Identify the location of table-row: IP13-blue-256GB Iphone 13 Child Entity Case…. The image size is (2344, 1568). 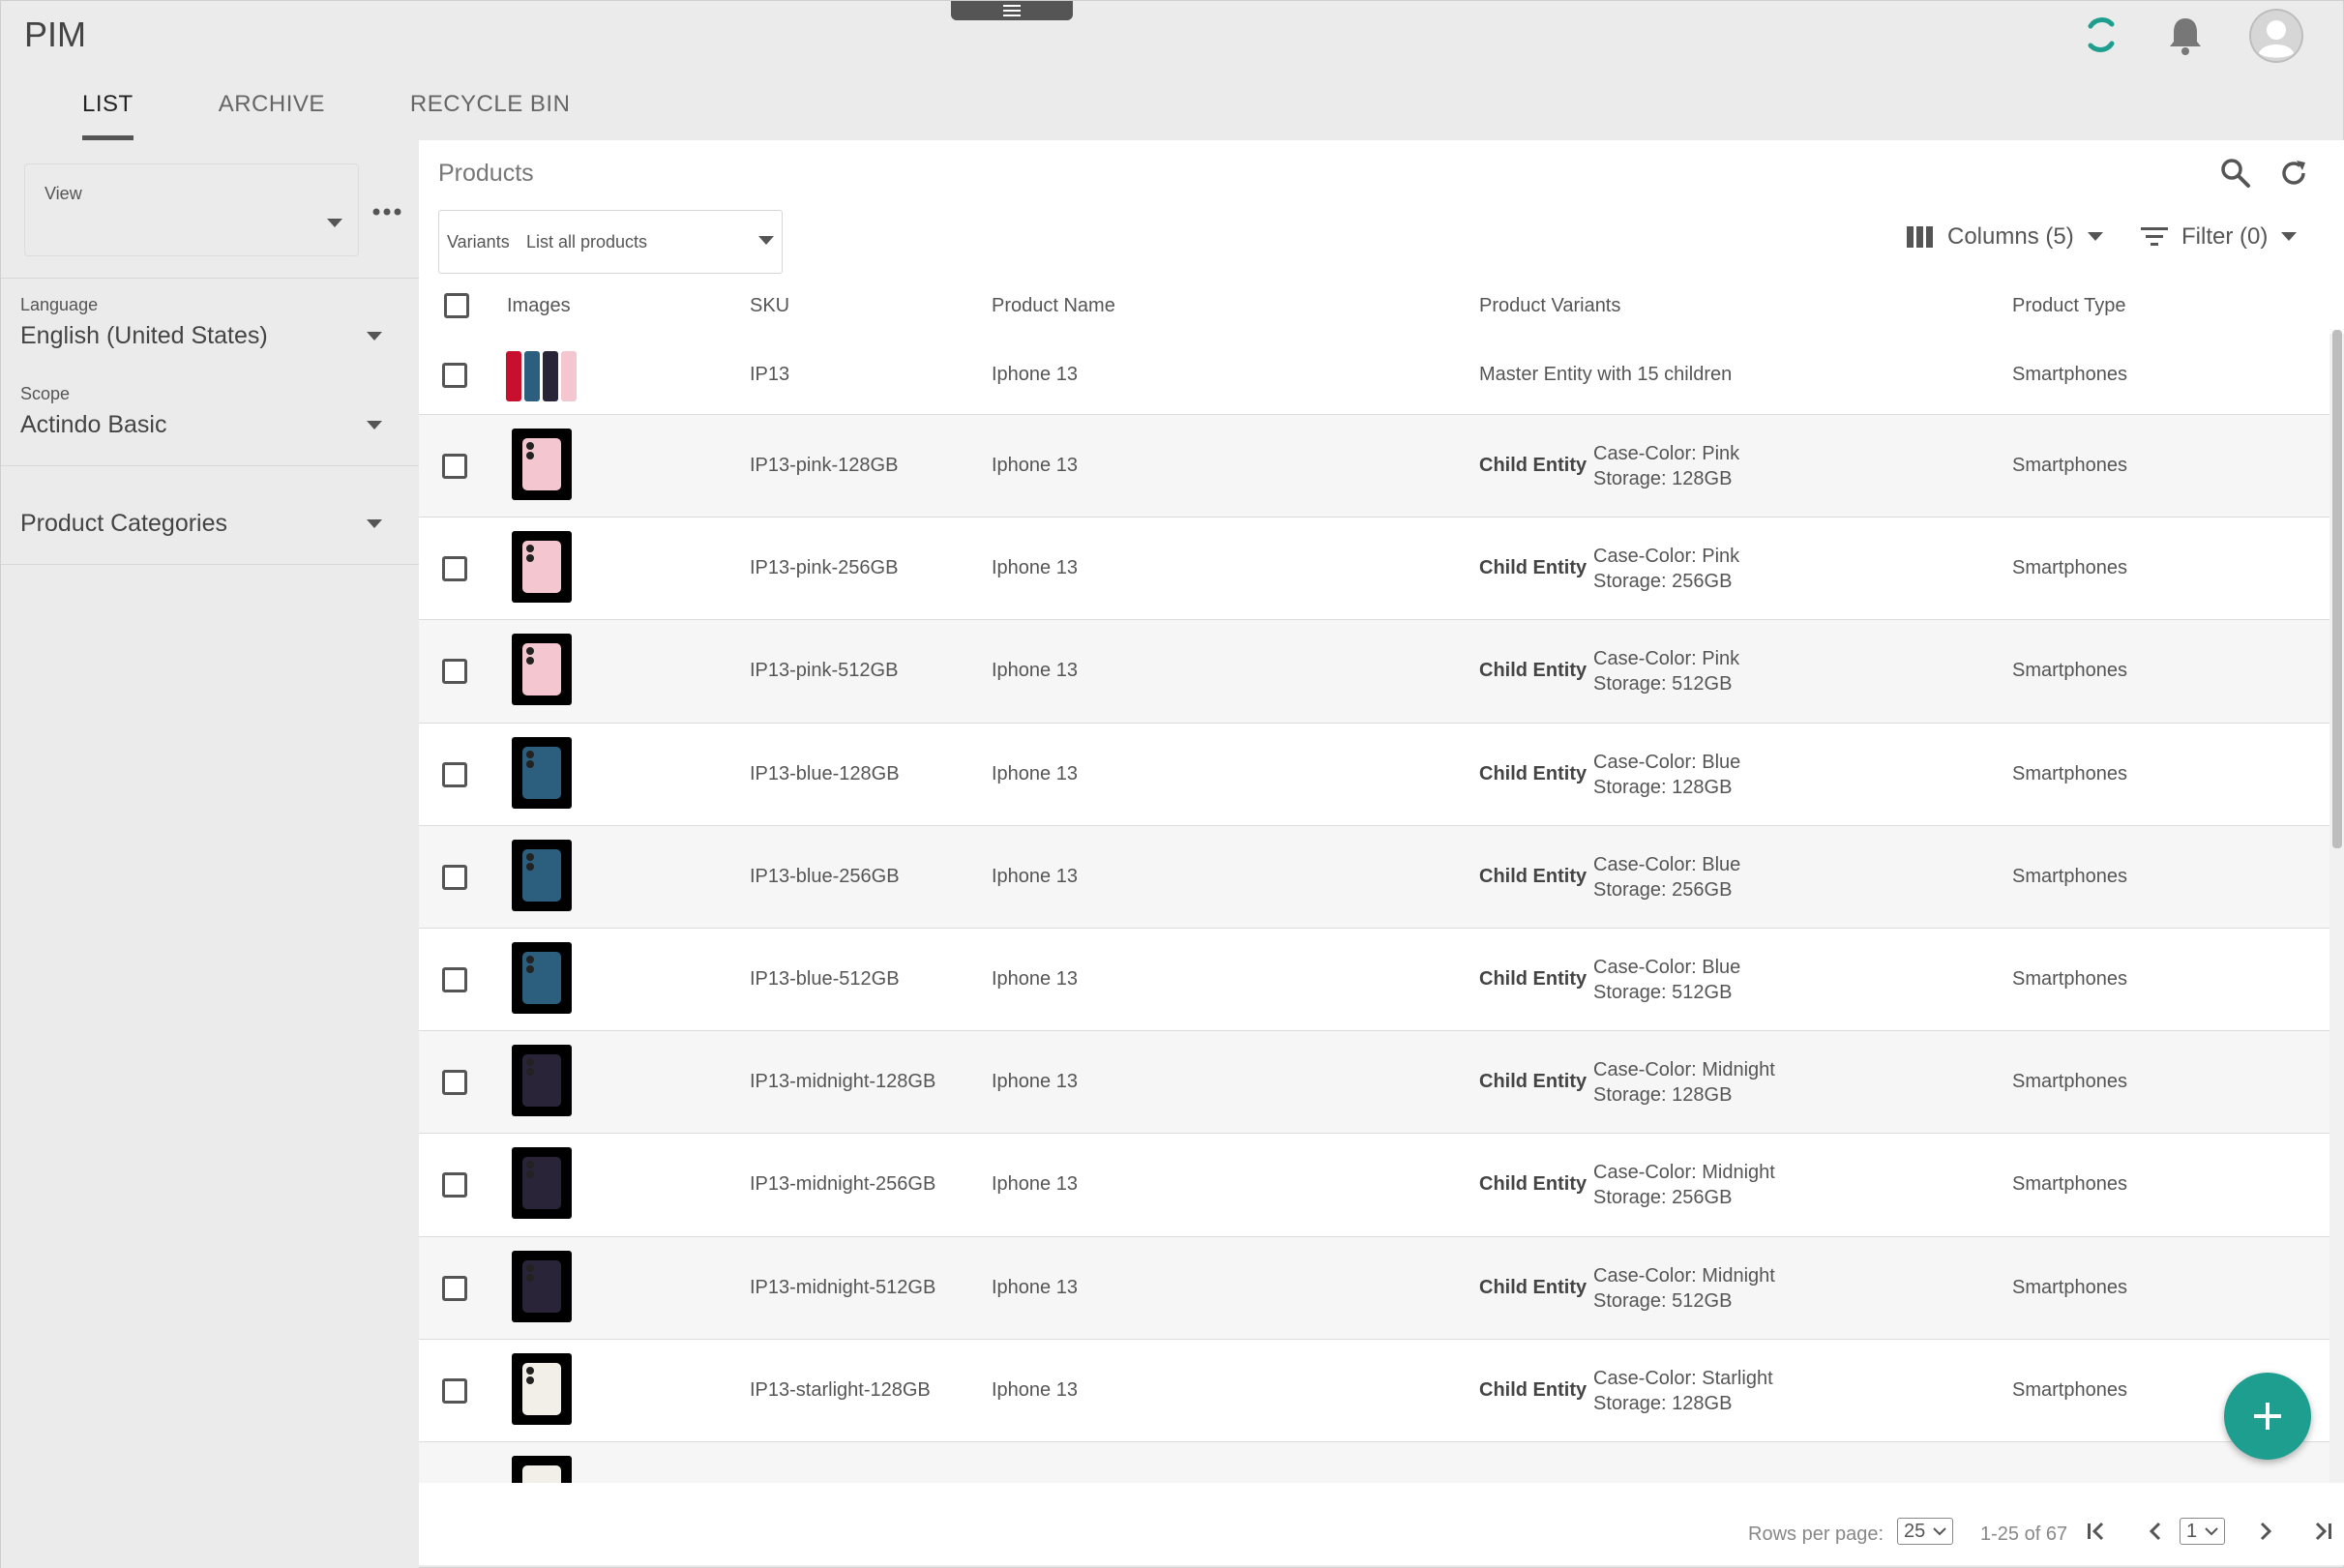
(1374, 877).